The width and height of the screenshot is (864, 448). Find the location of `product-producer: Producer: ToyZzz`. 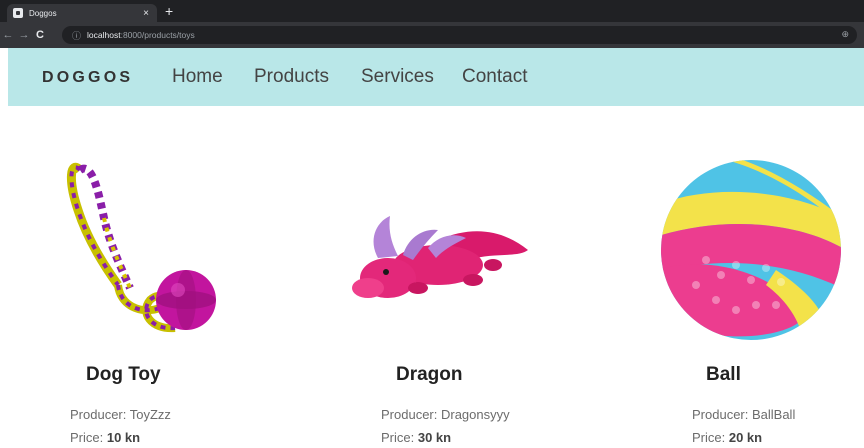

product-producer: Producer: ToyZzz is located at coordinates (120, 414).